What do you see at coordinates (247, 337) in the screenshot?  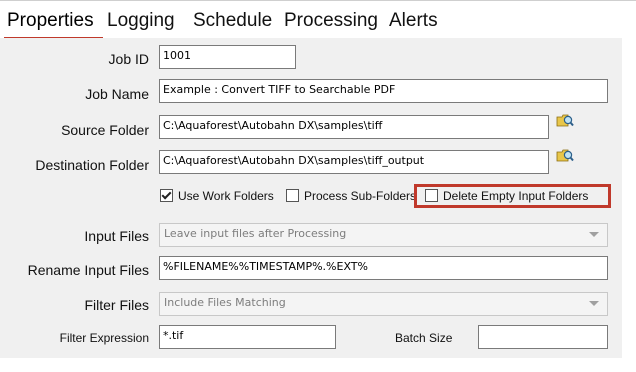 I see `filter-expression-field: *.tif` at bounding box center [247, 337].